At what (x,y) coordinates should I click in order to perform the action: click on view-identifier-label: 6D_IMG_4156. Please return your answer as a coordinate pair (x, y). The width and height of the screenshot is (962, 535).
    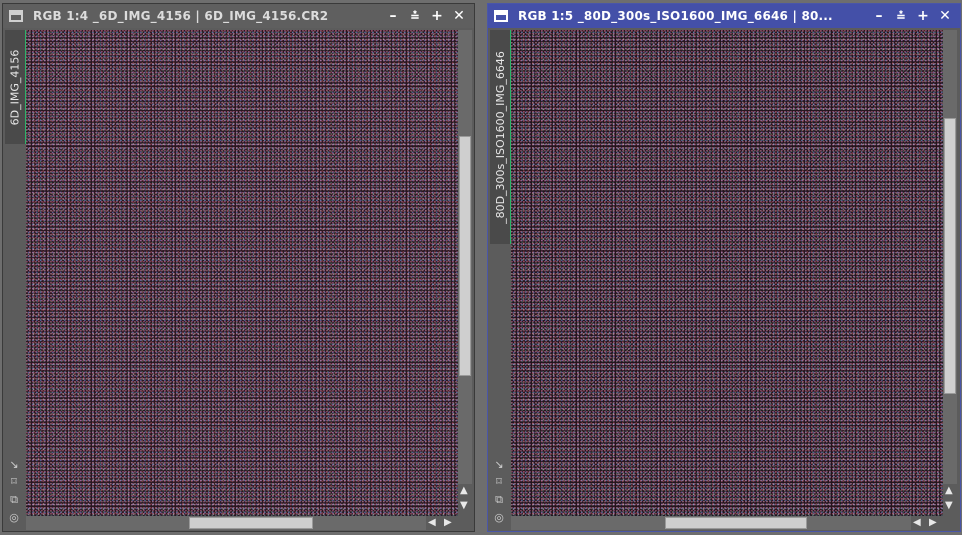
    Looking at the image, I should click on (15, 87).